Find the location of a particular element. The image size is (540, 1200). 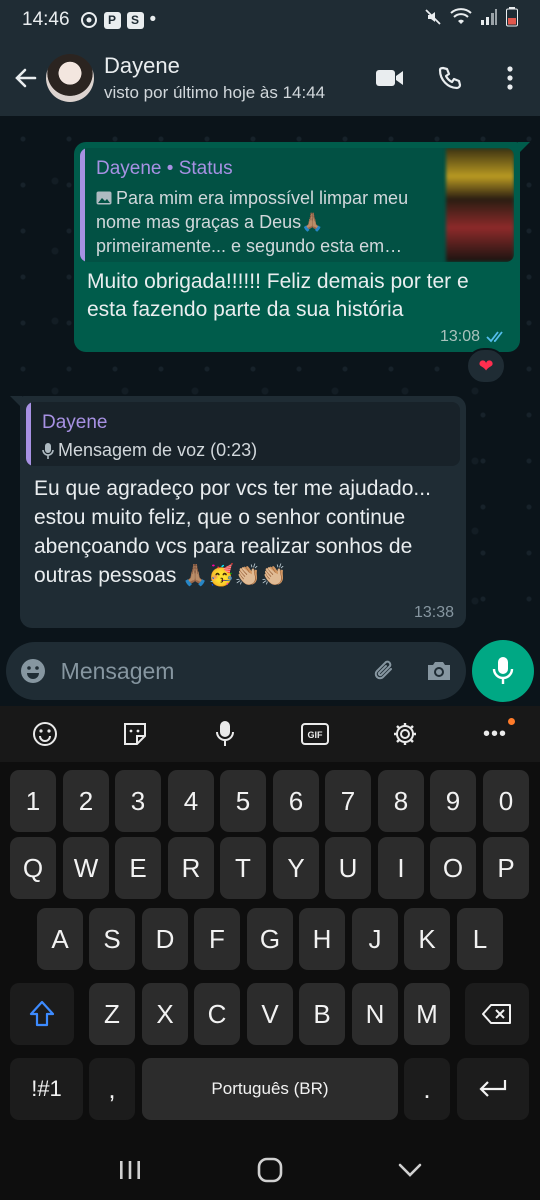

emoji-button is located at coordinates (33, 671).